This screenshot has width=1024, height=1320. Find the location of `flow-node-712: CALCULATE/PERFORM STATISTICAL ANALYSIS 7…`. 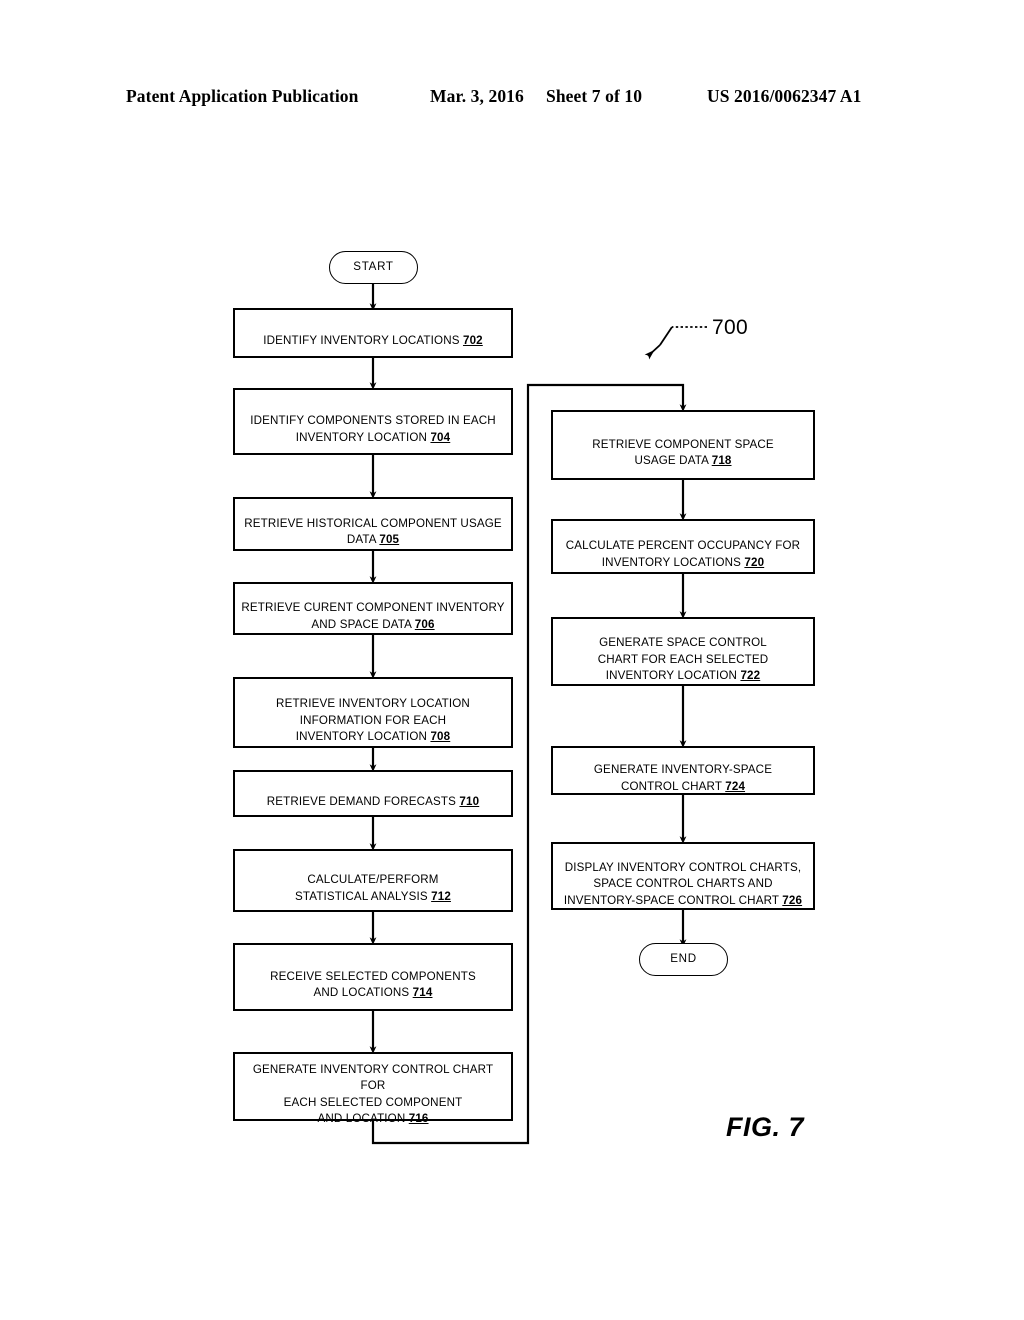

flow-node-712: CALCULATE/PERFORM STATISTICAL ANALYSIS 7… is located at coordinates (373, 880).